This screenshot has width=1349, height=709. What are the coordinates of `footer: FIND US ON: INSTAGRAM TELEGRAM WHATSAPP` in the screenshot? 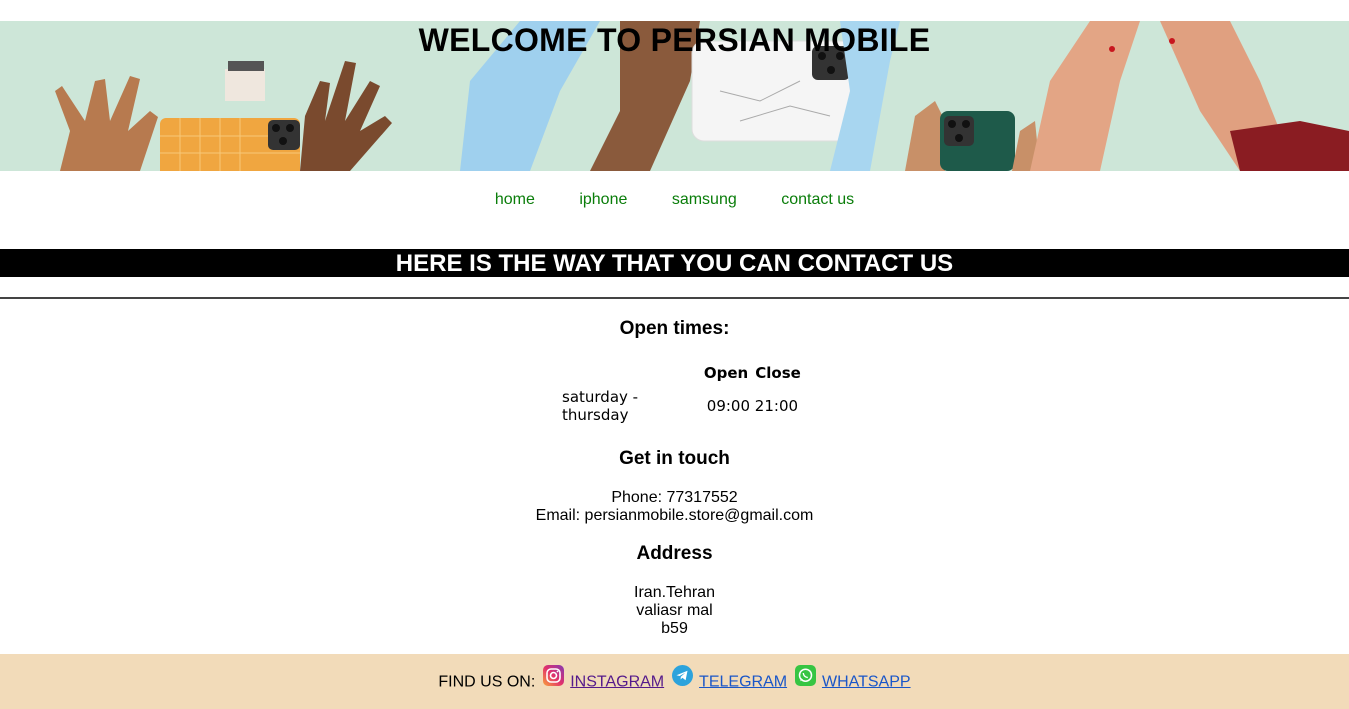 It's located at (674, 681).